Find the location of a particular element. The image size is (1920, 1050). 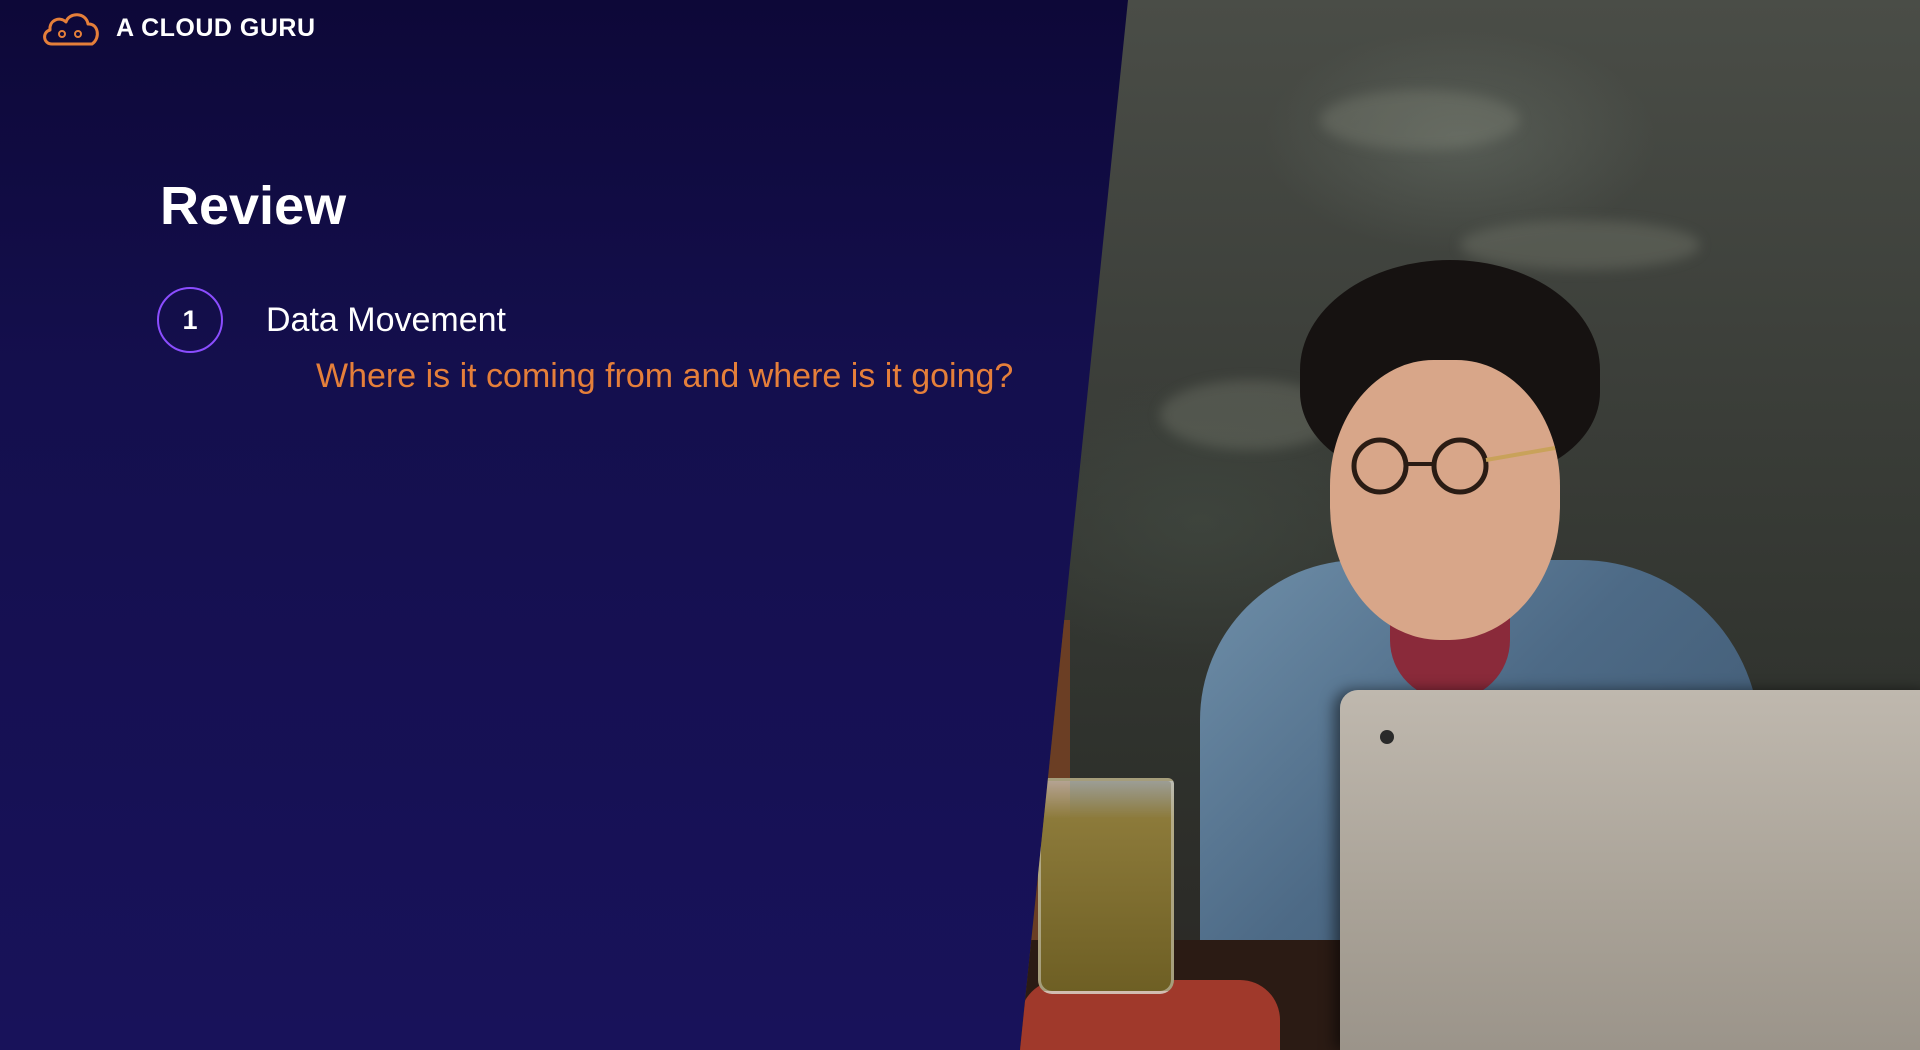

beer-glass is located at coordinates (1106, 886).